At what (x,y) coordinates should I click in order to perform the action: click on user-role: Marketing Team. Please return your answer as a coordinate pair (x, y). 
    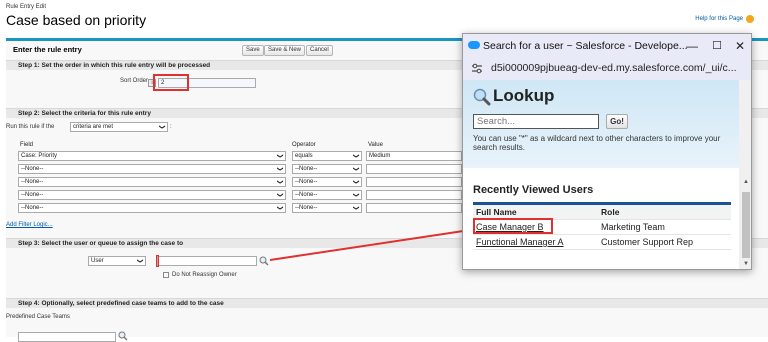
    Looking at the image, I should click on (633, 227).